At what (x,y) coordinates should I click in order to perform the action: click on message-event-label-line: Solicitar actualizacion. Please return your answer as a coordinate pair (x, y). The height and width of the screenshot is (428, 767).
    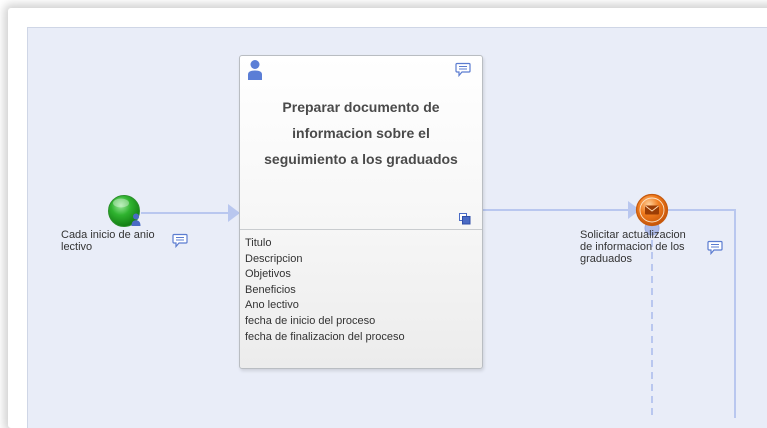
    Looking at the image, I should click on (633, 235).